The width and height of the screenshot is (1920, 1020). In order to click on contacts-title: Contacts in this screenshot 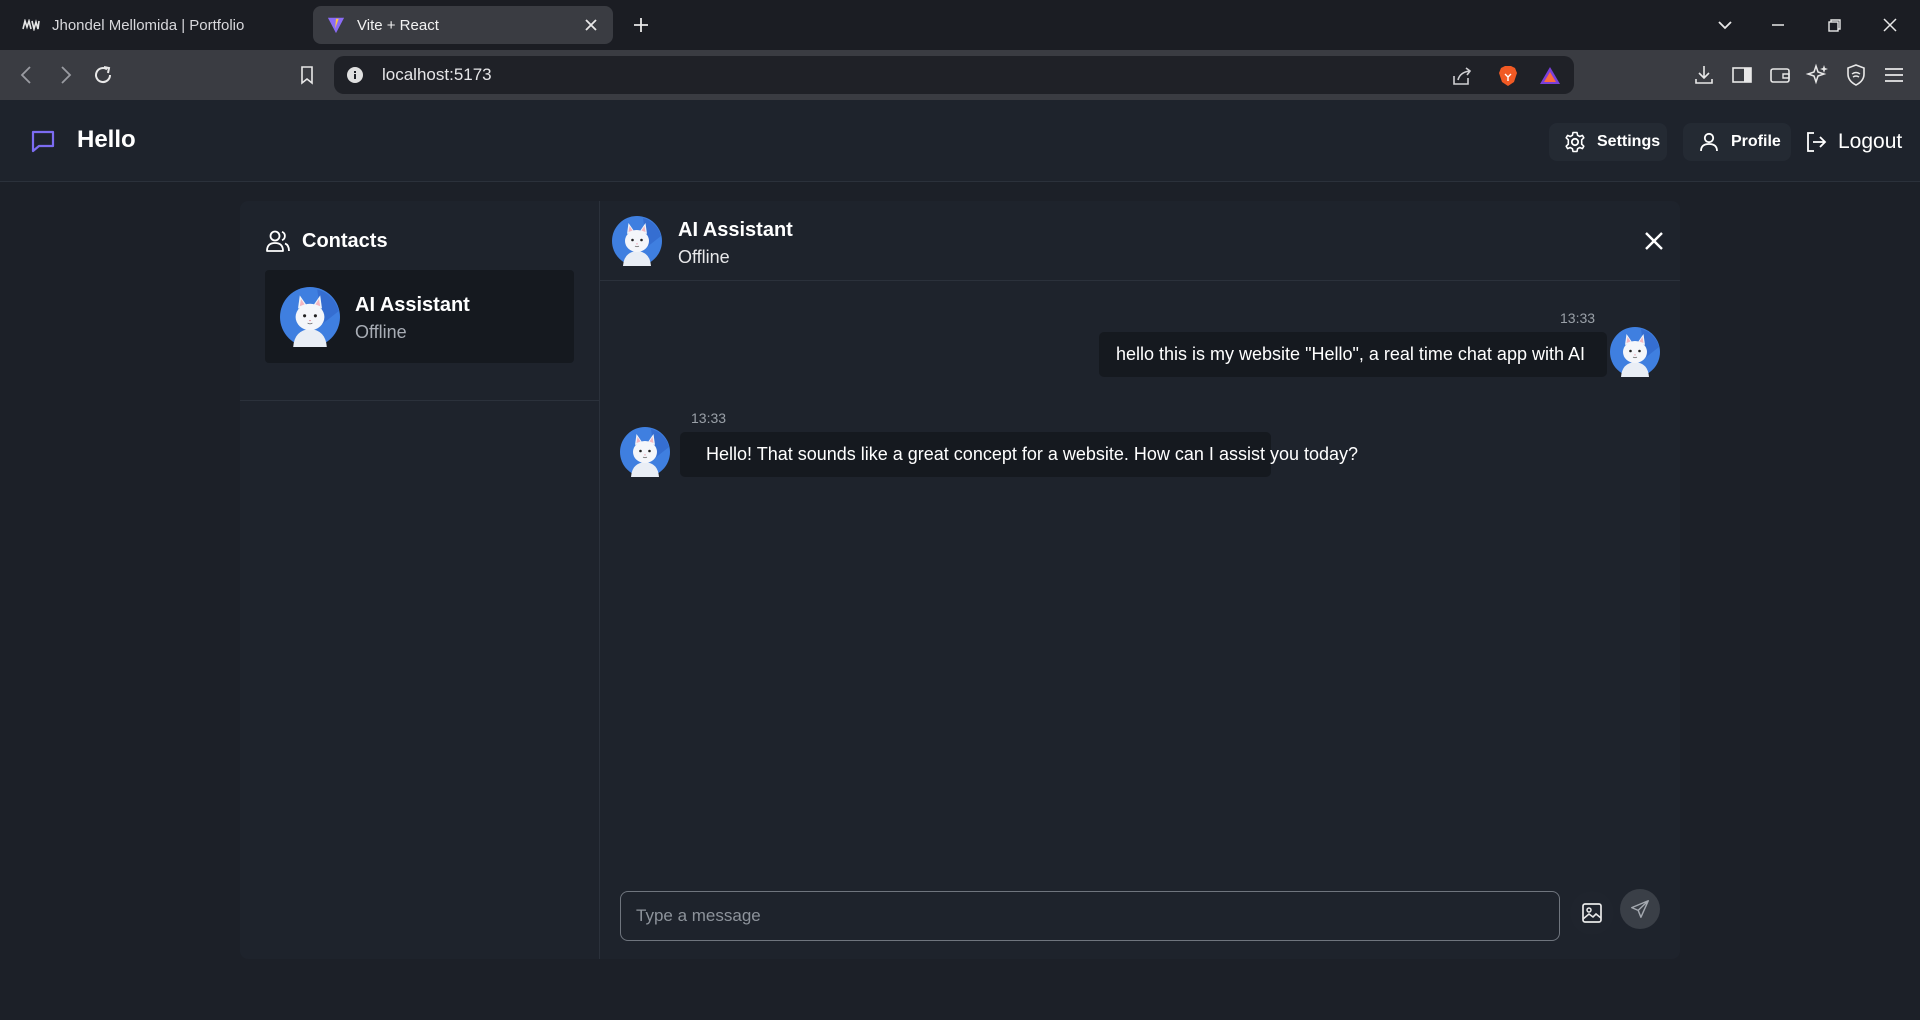, I will do `click(345, 240)`.